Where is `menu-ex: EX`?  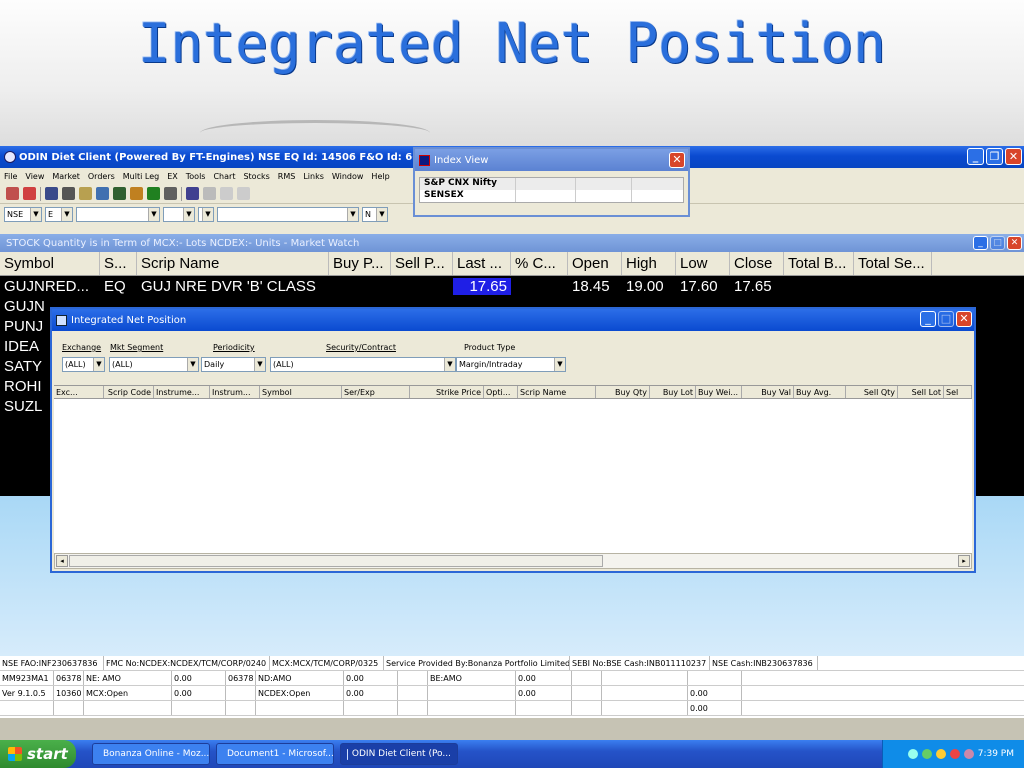 menu-ex: EX is located at coordinates (172, 176).